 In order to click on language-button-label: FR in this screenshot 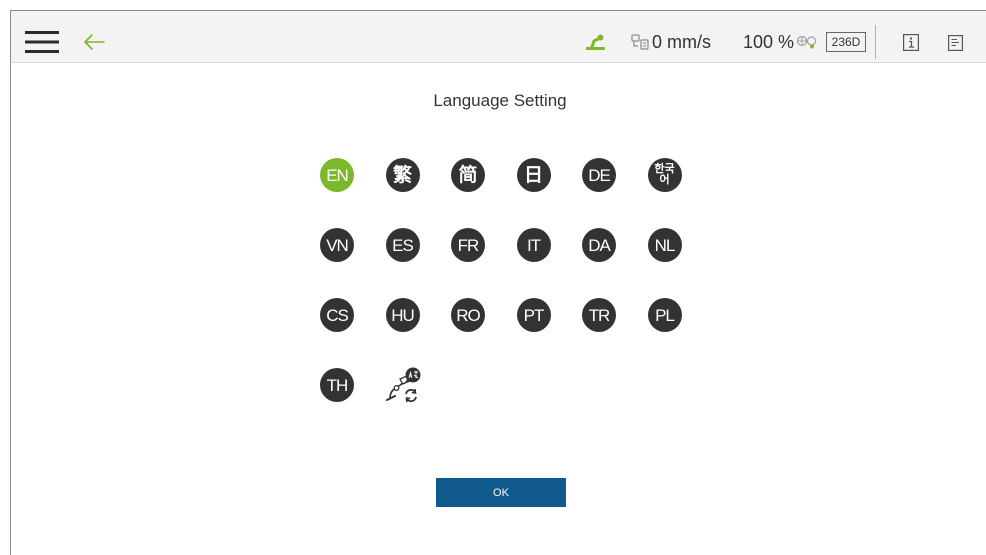, I will do `click(468, 245)`.